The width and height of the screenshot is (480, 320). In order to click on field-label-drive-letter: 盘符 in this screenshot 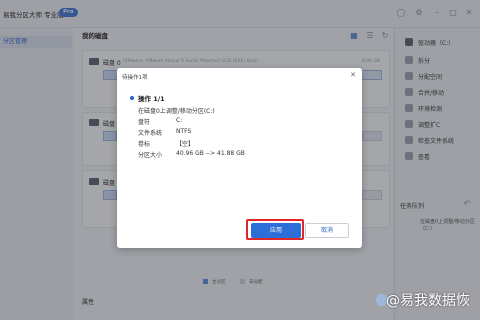, I will do `click(144, 122)`.